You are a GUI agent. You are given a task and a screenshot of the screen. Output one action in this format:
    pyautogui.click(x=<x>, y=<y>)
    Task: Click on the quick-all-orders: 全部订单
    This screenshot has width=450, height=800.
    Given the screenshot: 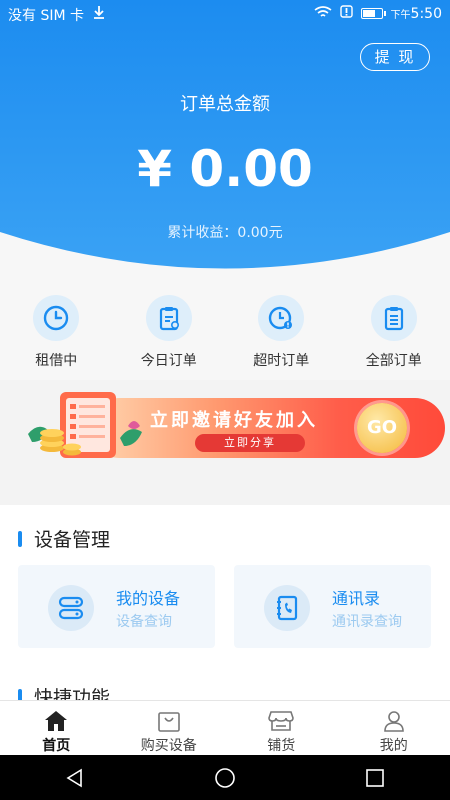 What is the action you would take?
    pyautogui.click(x=394, y=330)
    